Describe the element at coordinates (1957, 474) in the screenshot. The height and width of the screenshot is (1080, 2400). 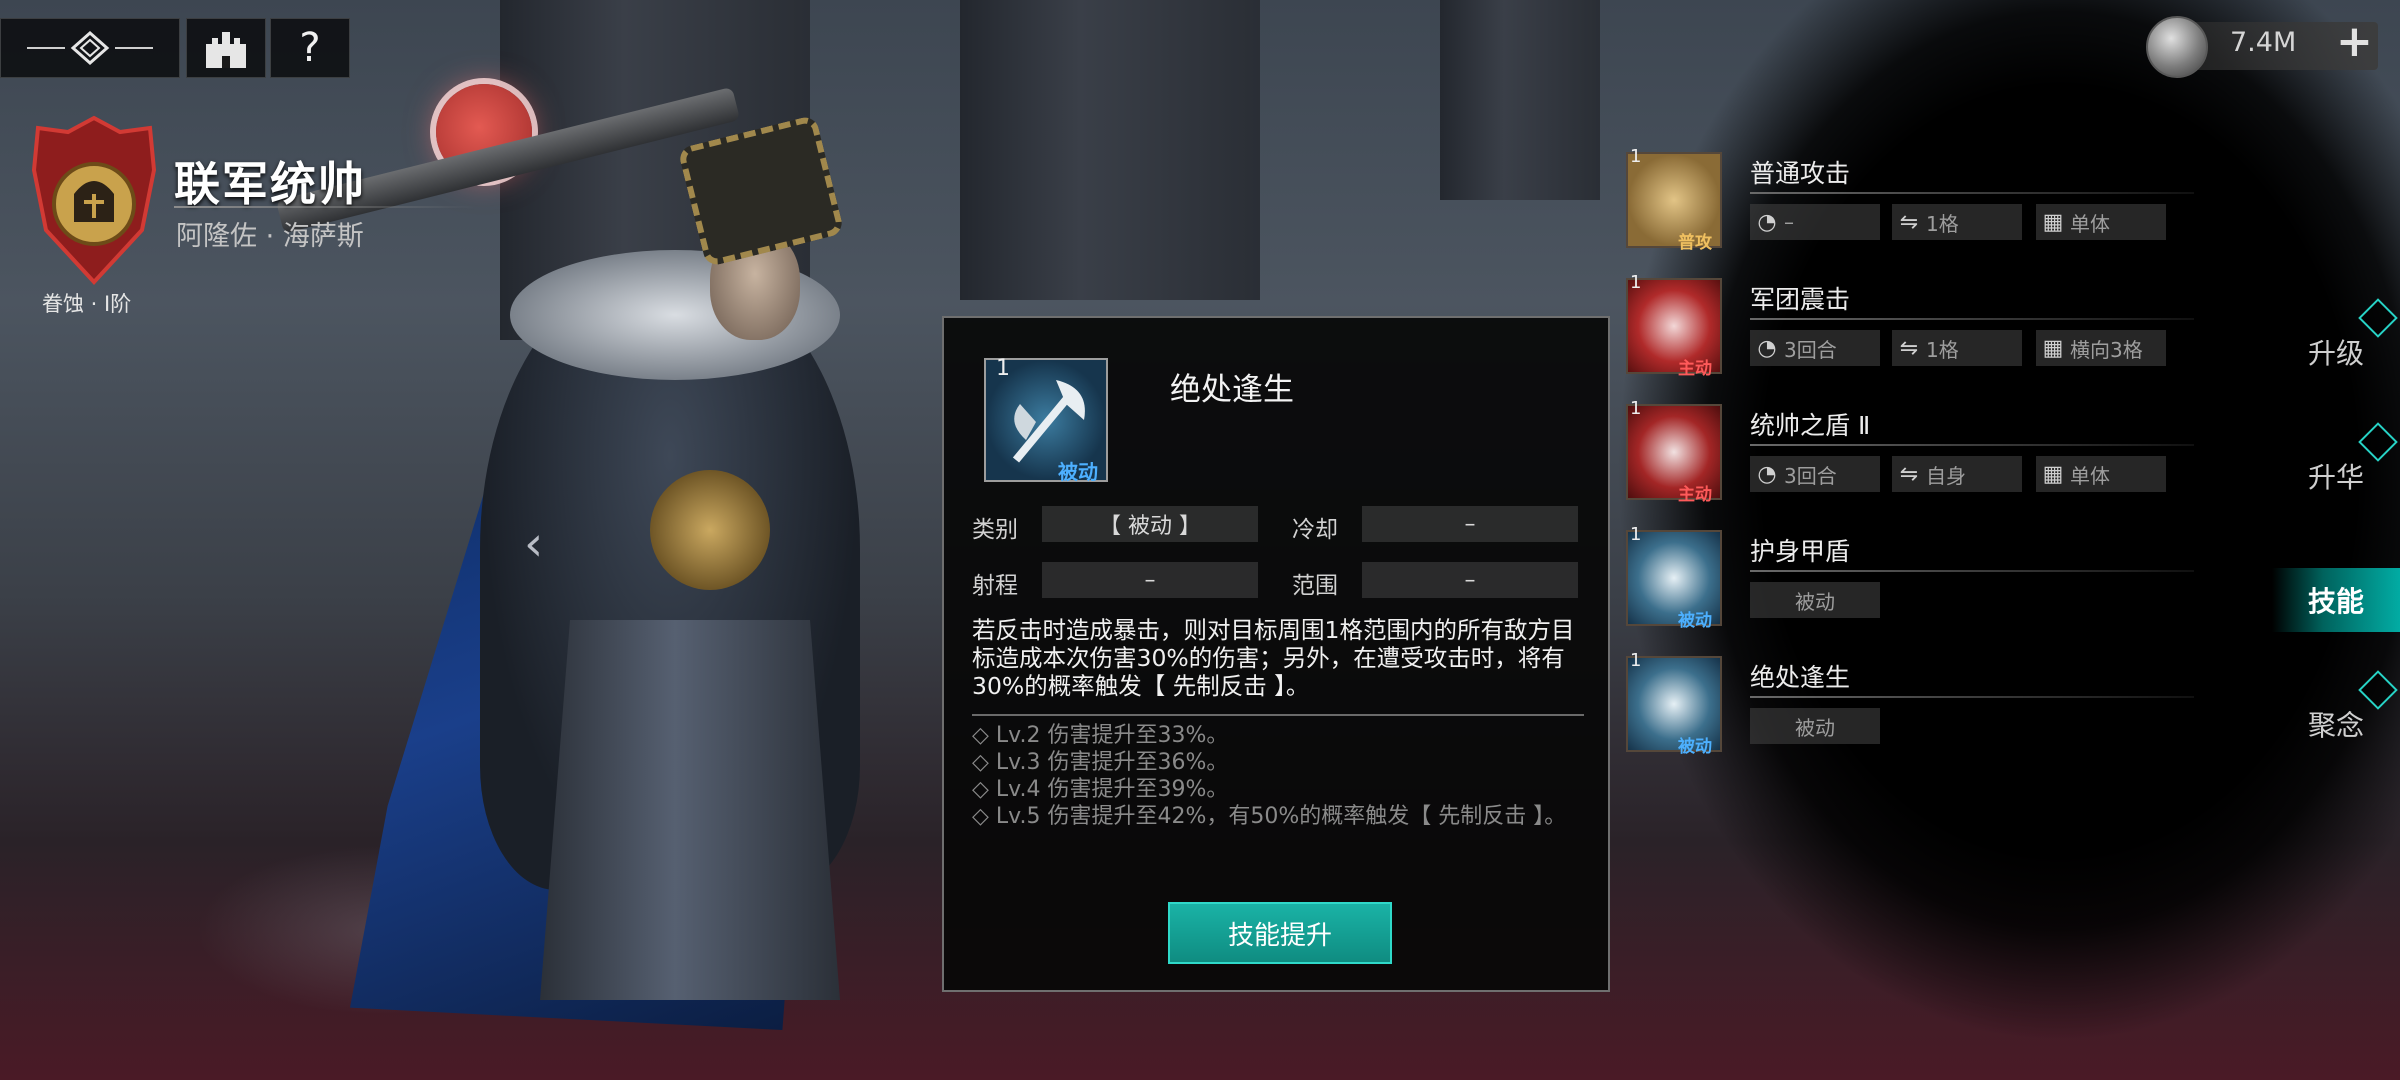
I see `range-stat: ⇋ 自身` at that location.